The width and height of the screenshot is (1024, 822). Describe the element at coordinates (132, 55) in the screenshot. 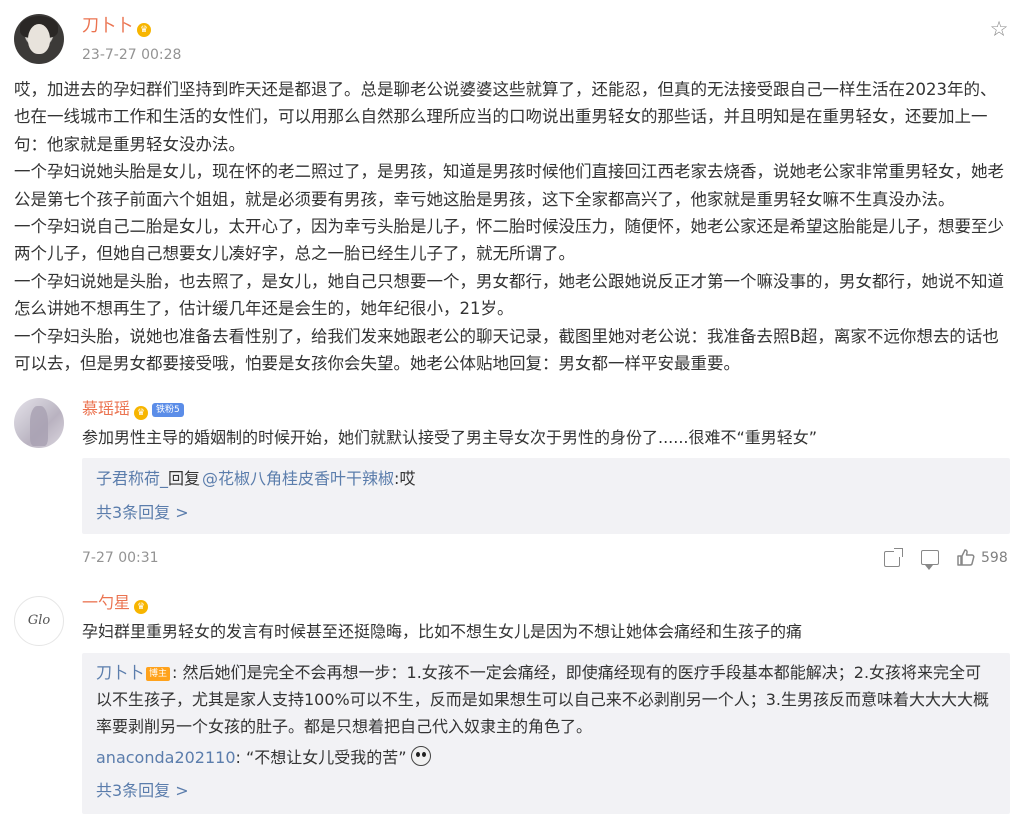

I see `post-timestamp: 23-7-27 00:28` at that location.